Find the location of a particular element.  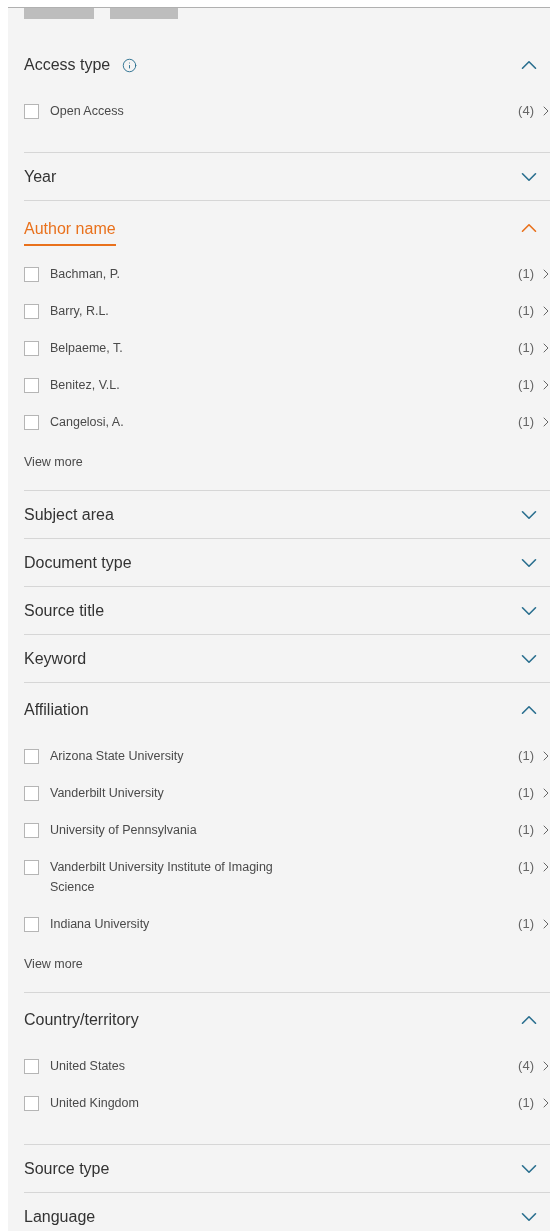

section-heading: Subject area is located at coordinates (69, 514).